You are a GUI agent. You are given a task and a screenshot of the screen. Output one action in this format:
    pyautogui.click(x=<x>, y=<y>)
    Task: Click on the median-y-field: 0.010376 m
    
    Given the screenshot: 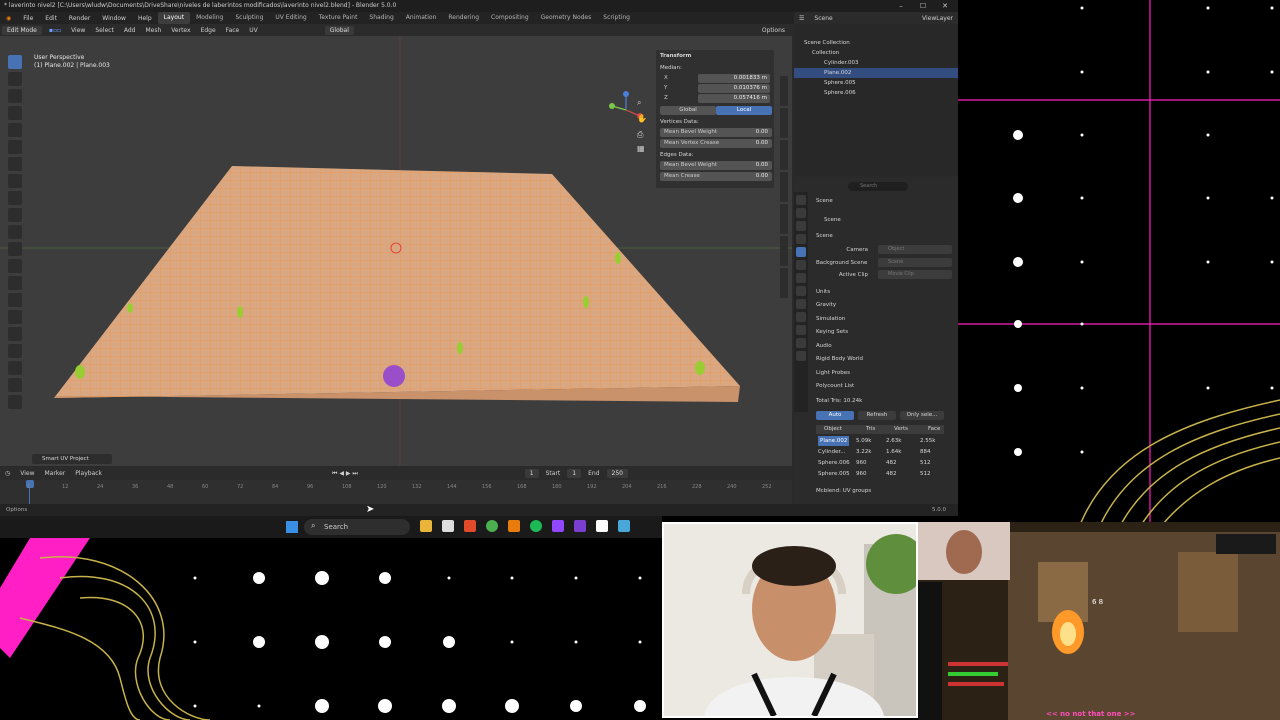 What is the action you would take?
    pyautogui.click(x=734, y=88)
    